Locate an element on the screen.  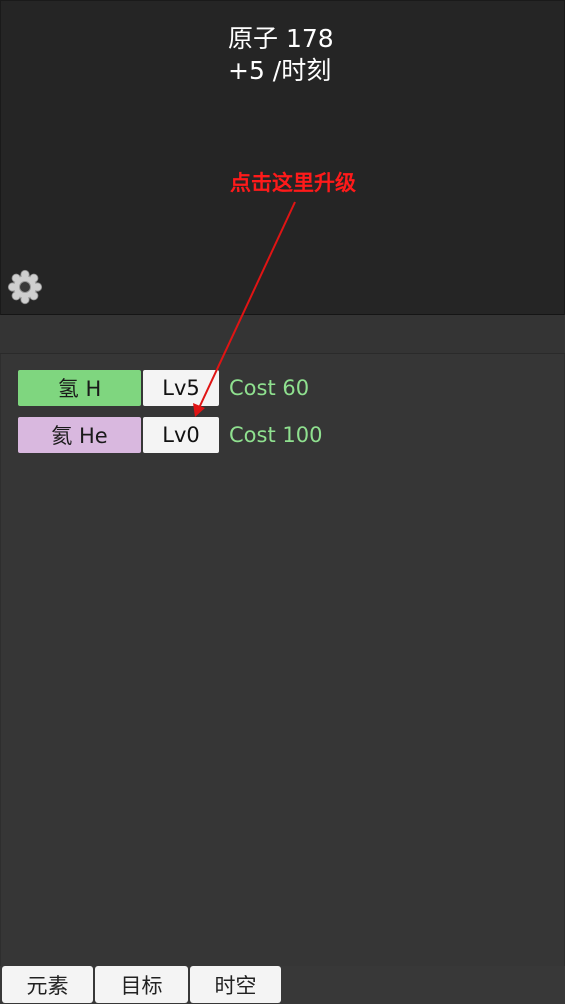
element-row-hydrogen: 氢 H Lv5 Cost 60 is located at coordinates (163, 388).